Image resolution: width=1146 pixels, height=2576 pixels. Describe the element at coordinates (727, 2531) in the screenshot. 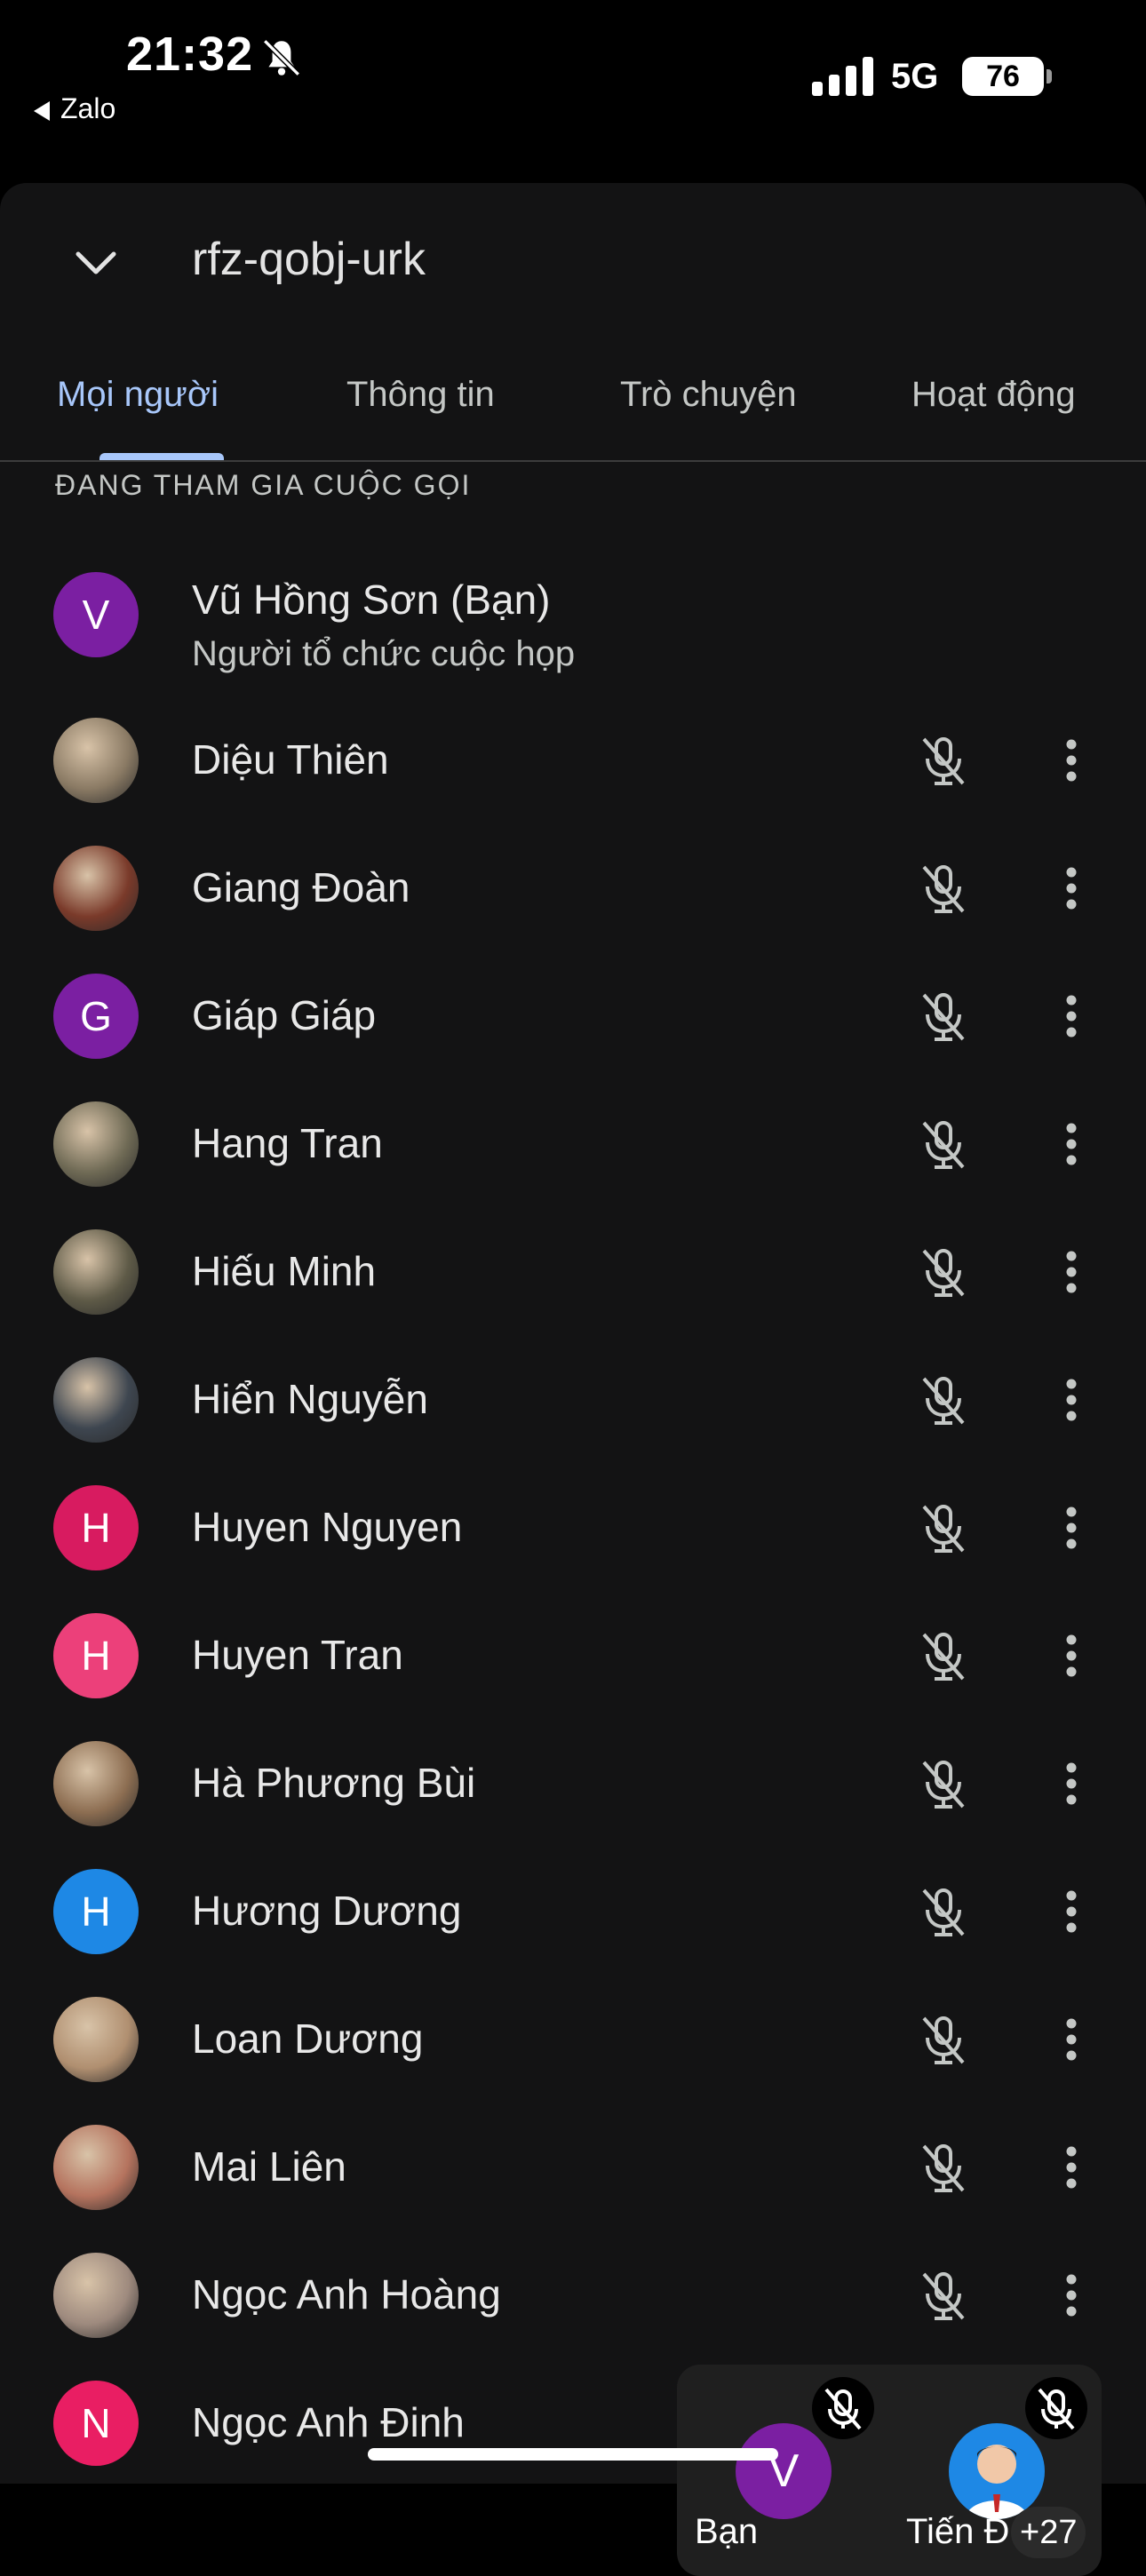

I see `pip-self-label: Bạn` at that location.